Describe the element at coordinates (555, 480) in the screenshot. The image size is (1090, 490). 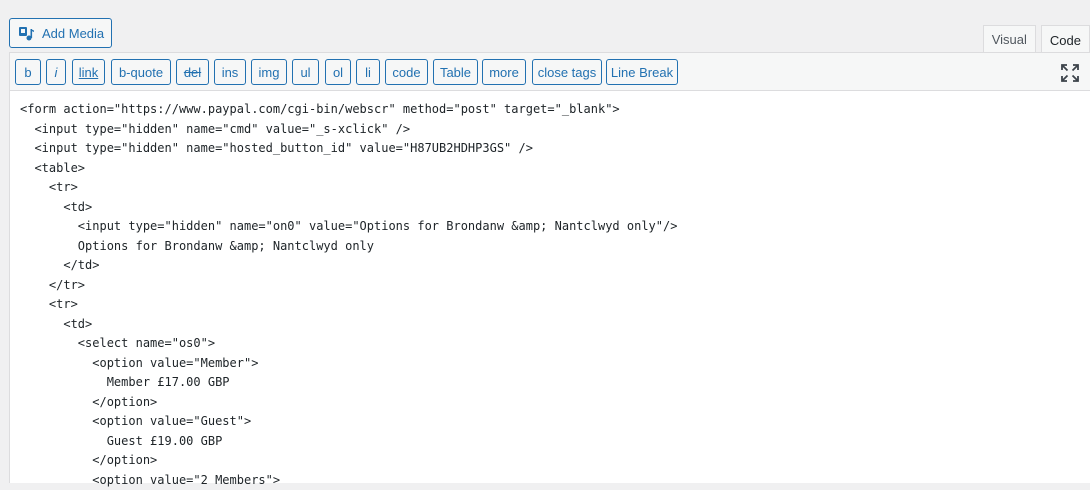
I see `code-line: <option value="2 Members">` at that location.